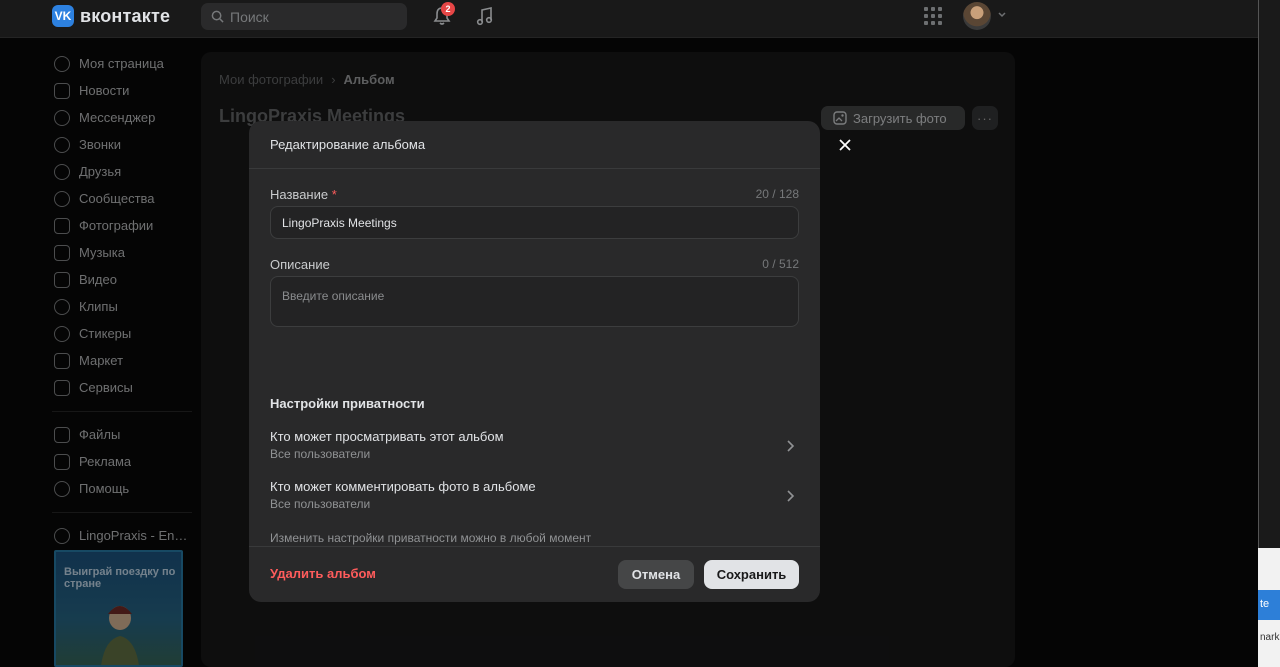 This screenshot has height=667, width=1280. What do you see at coordinates (403, 486) in the screenshot?
I see `privacy-comment-title: Кто может комментировать фото в альбоме` at bounding box center [403, 486].